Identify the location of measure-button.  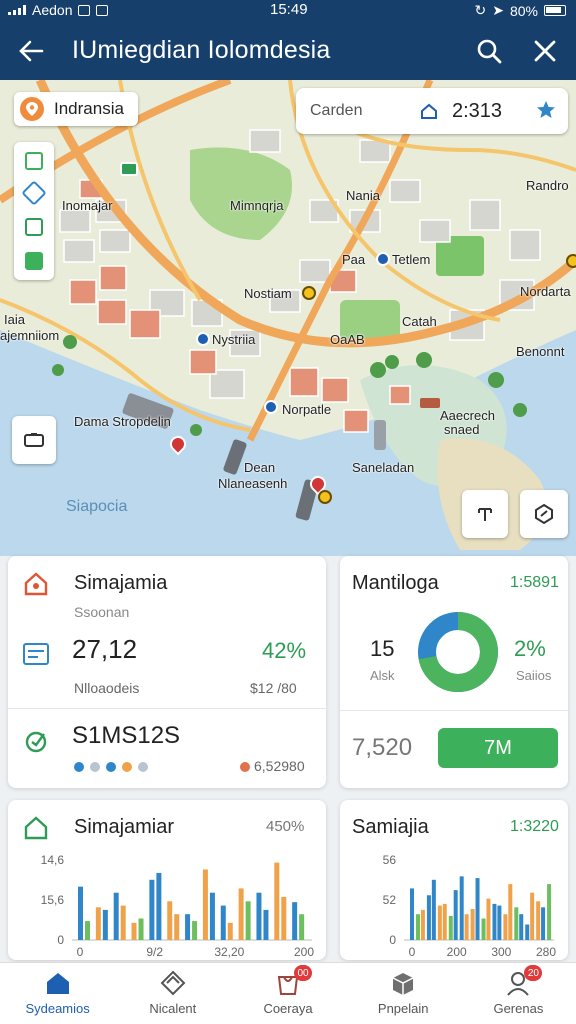
(485, 514).